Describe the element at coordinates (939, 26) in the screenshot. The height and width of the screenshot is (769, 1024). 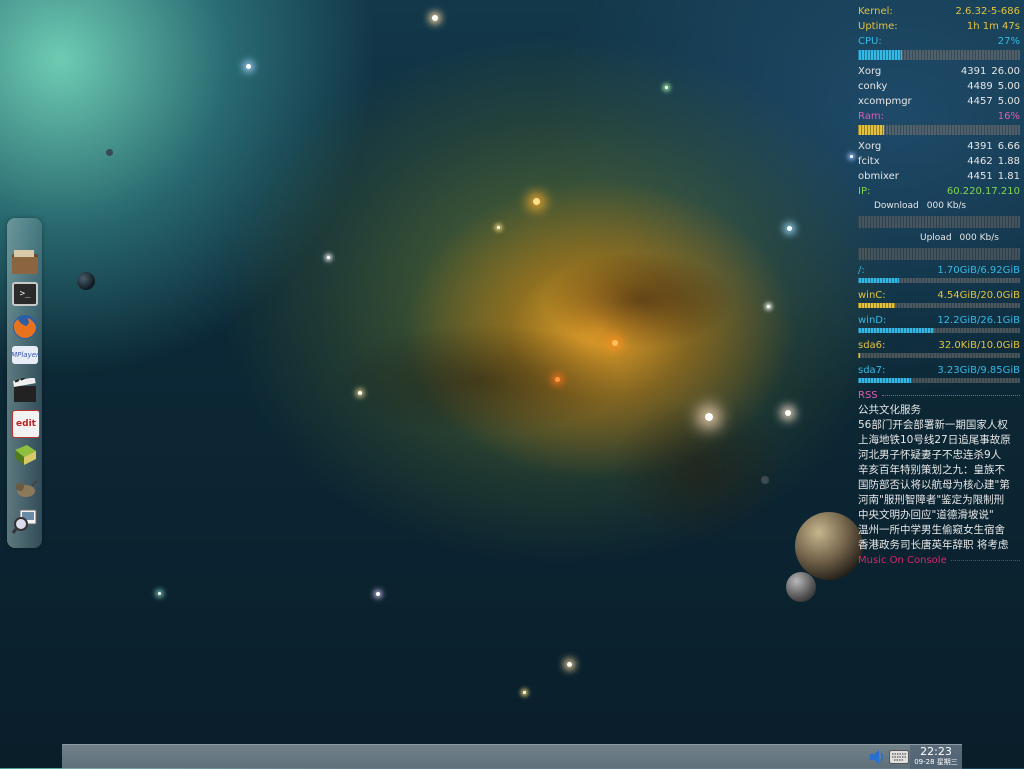
I see `uptime-row: Uptime: 1h 1m 47s` at that location.